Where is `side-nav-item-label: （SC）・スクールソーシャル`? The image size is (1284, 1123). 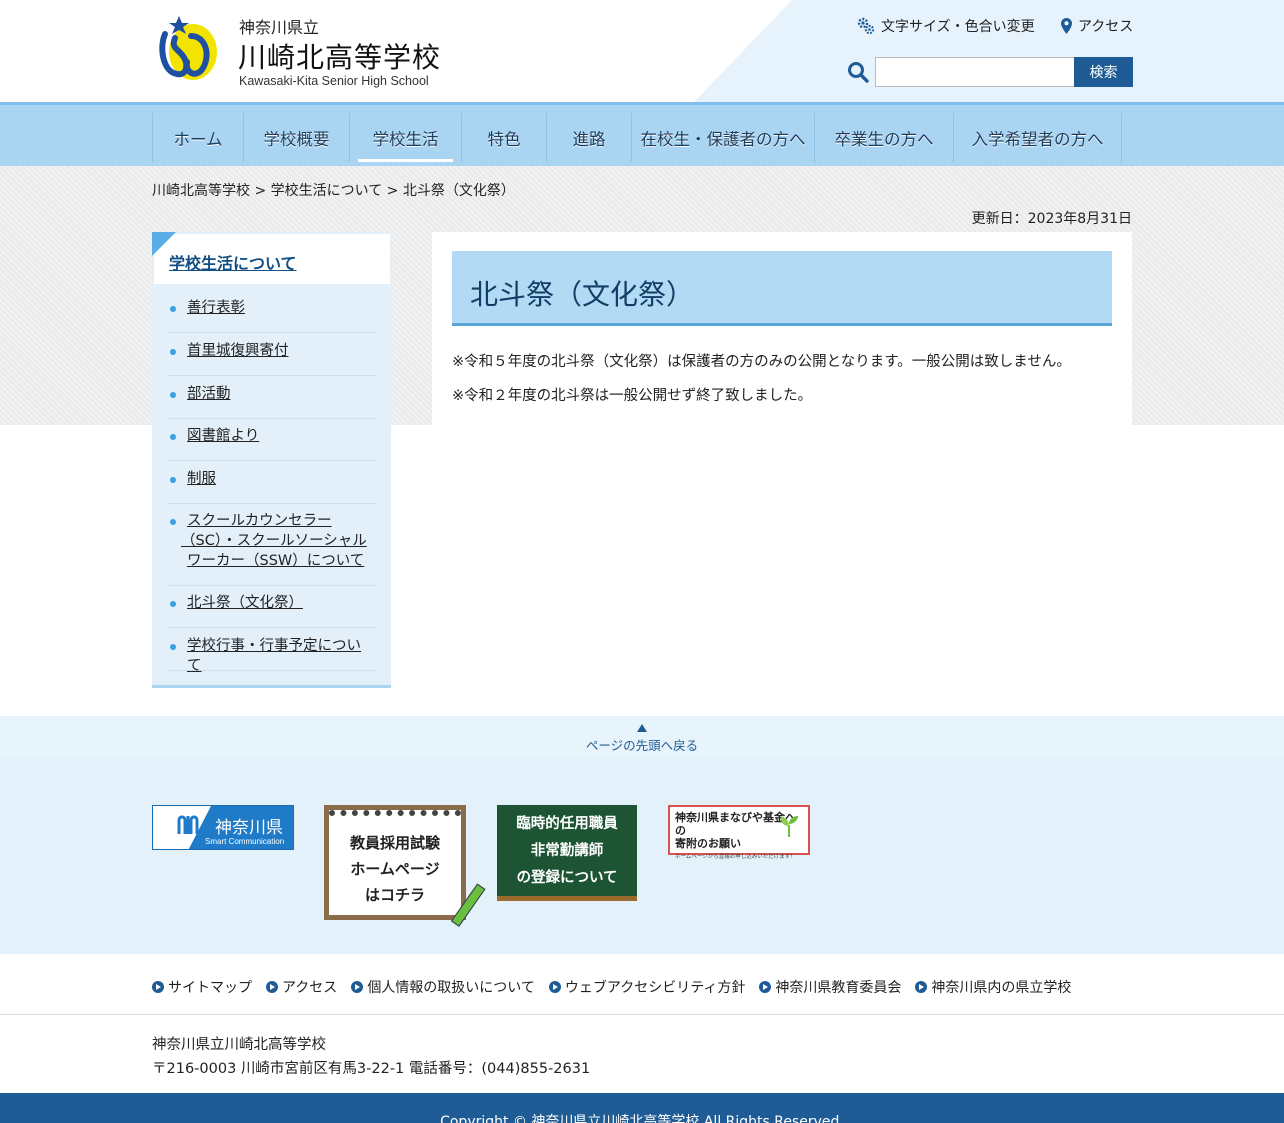 side-nav-item-label: （SC）・スクールソーシャル is located at coordinates (274, 541).